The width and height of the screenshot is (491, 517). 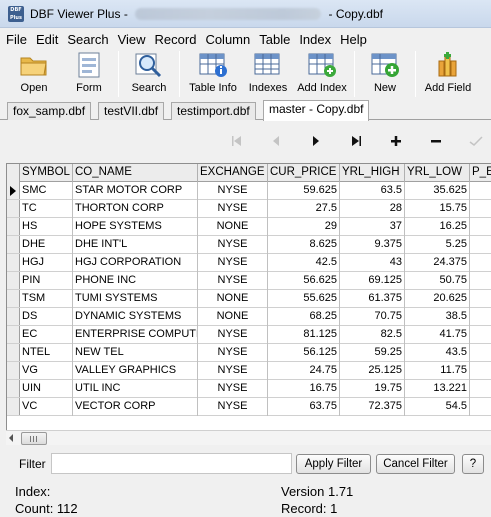 What do you see at coordinates (46, 209) in the screenshot?
I see `cell-symbol: TC` at bounding box center [46, 209].